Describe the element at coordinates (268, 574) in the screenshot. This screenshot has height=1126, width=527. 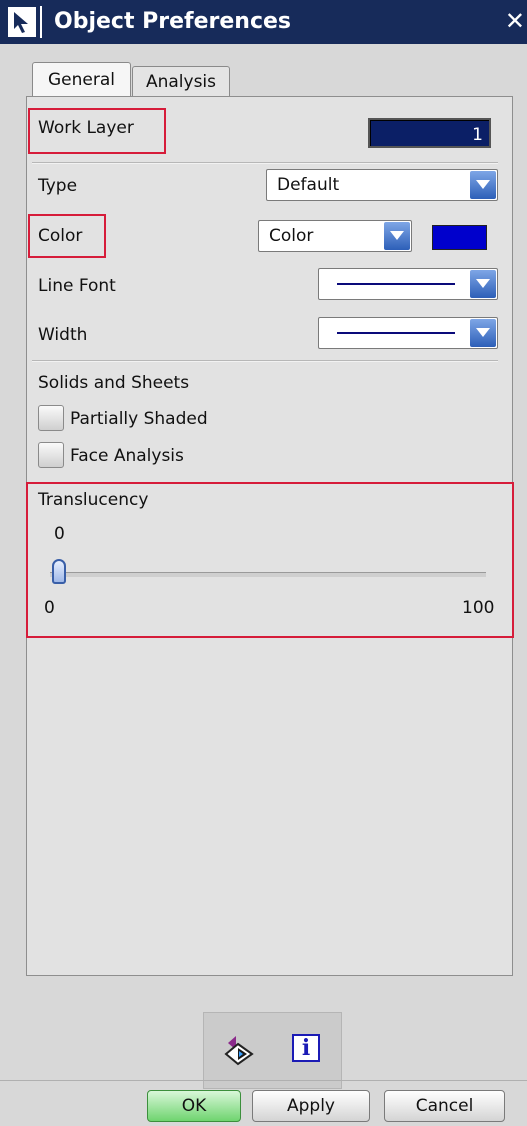
I see `translucency-slider-track` at that location.